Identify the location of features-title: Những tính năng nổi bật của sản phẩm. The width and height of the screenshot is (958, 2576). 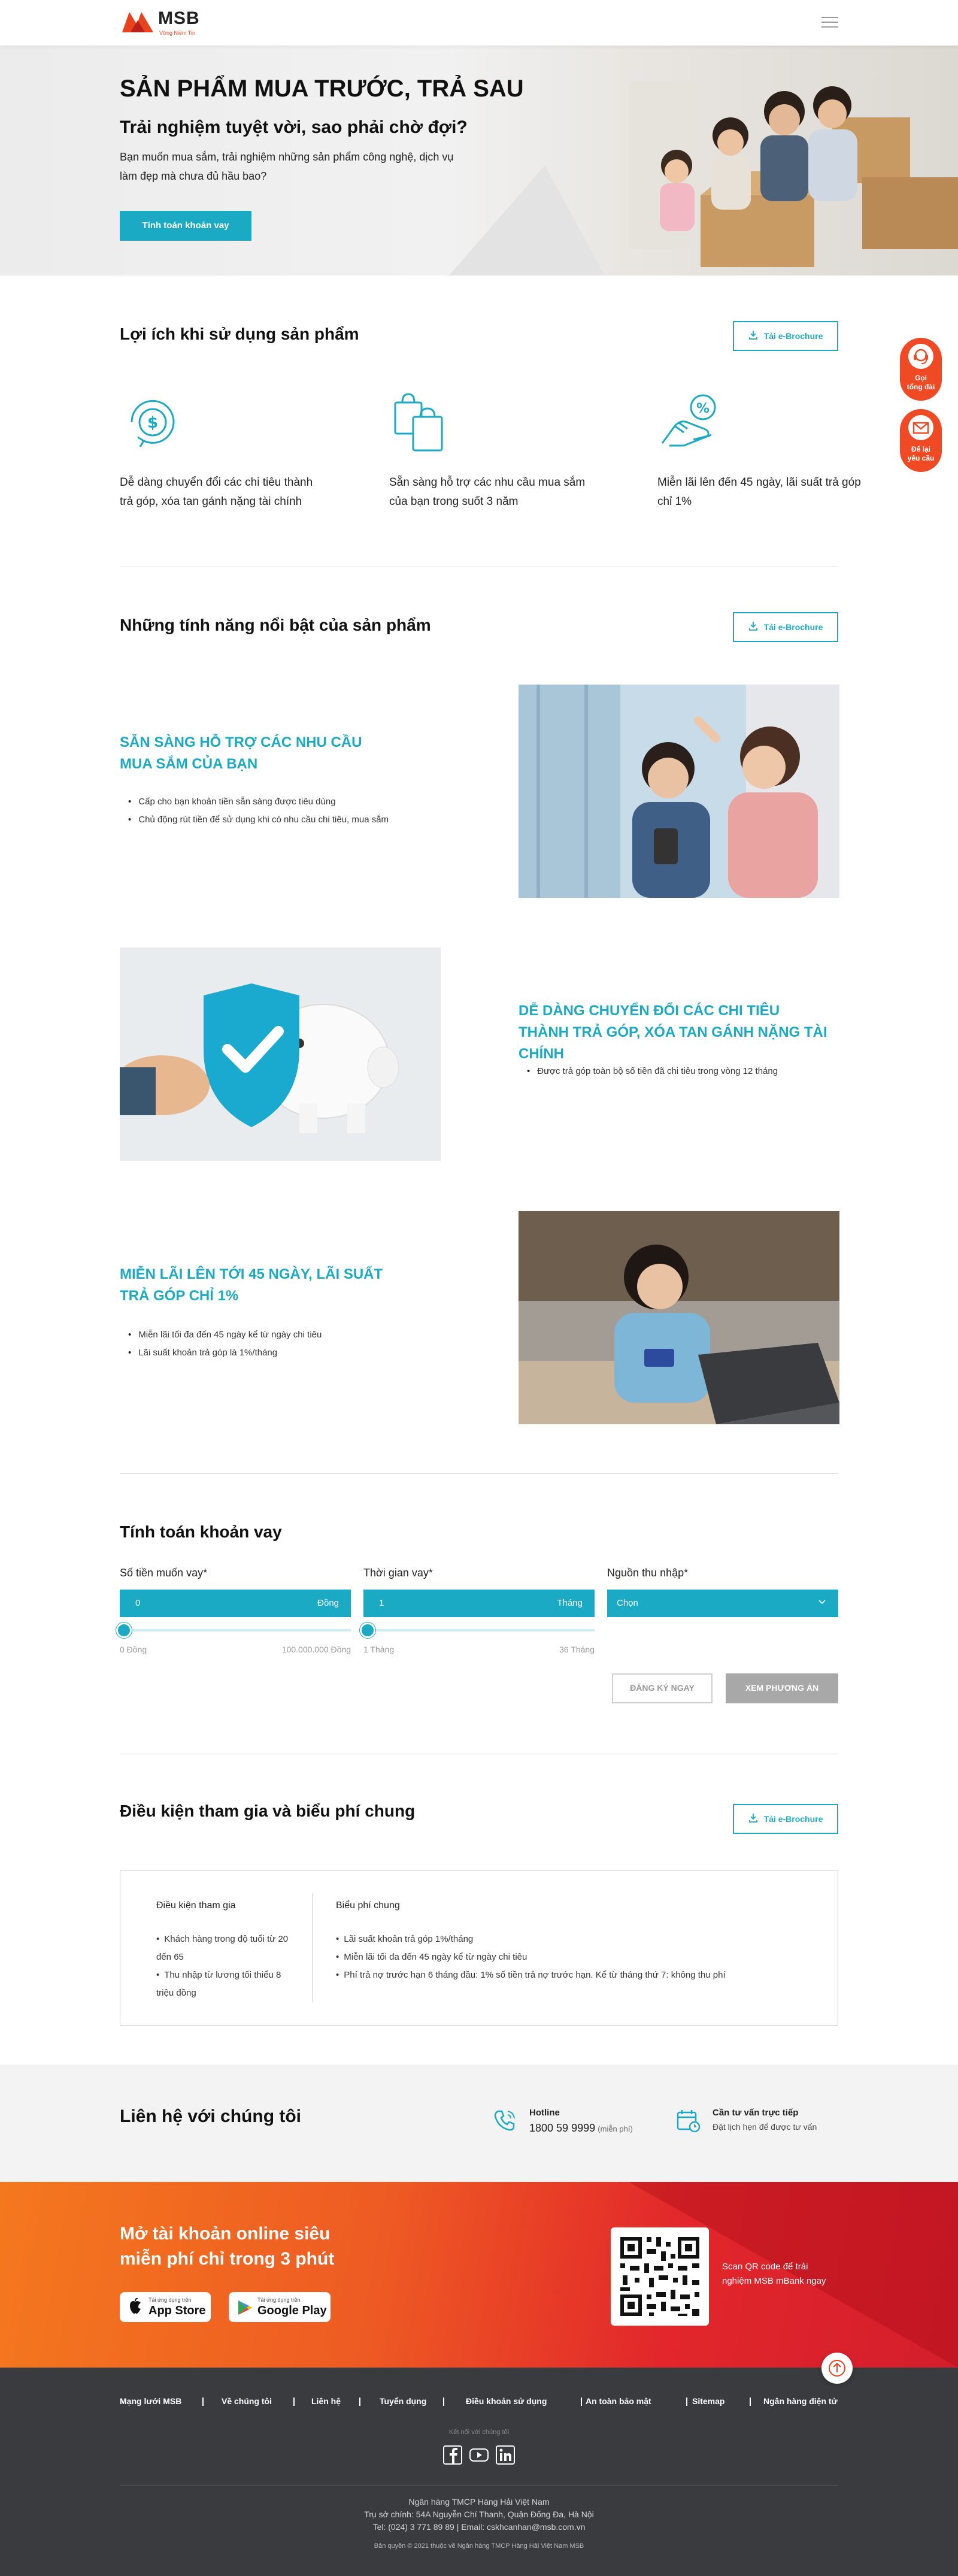
(275, 625).